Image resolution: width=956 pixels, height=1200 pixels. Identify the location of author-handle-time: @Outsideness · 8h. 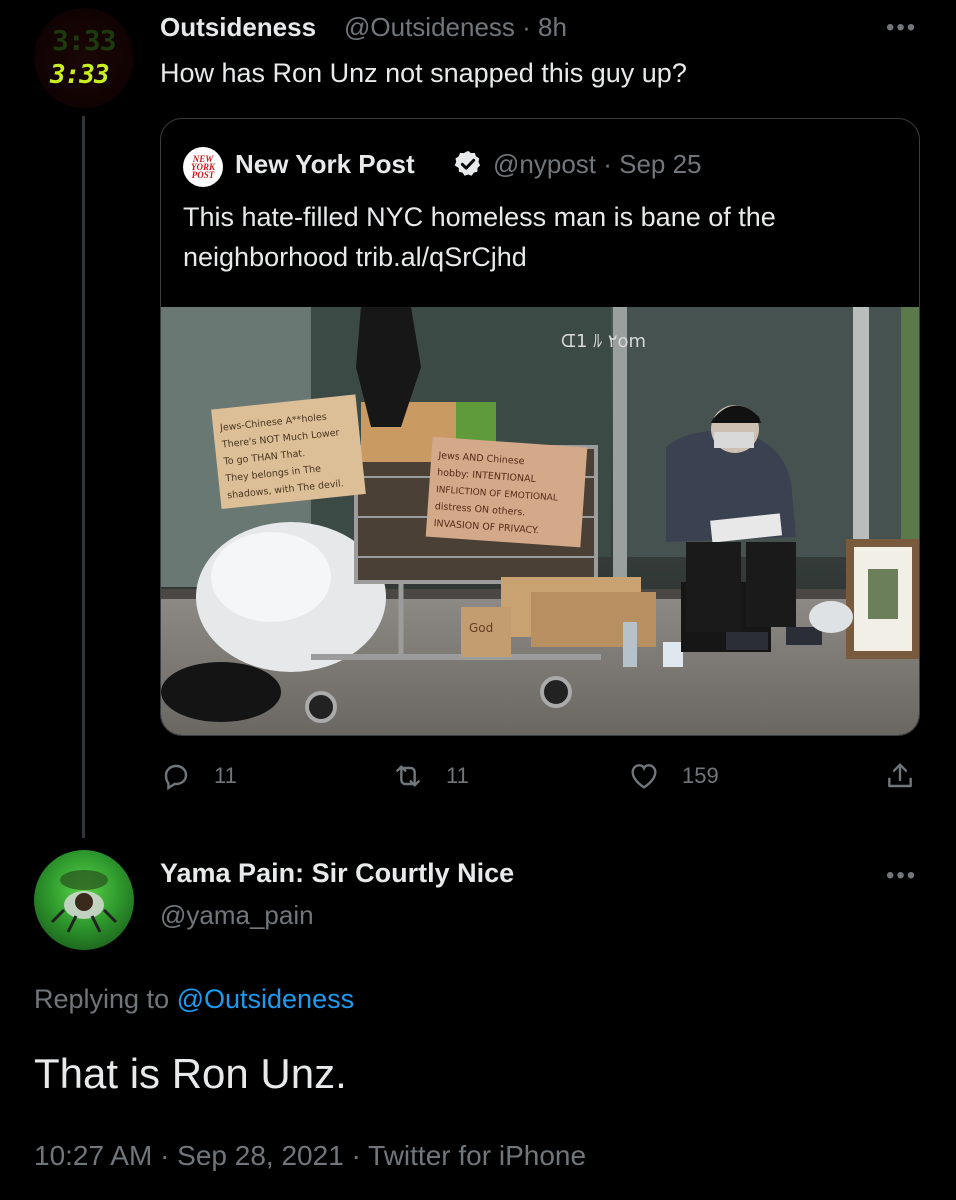
(455, 27).